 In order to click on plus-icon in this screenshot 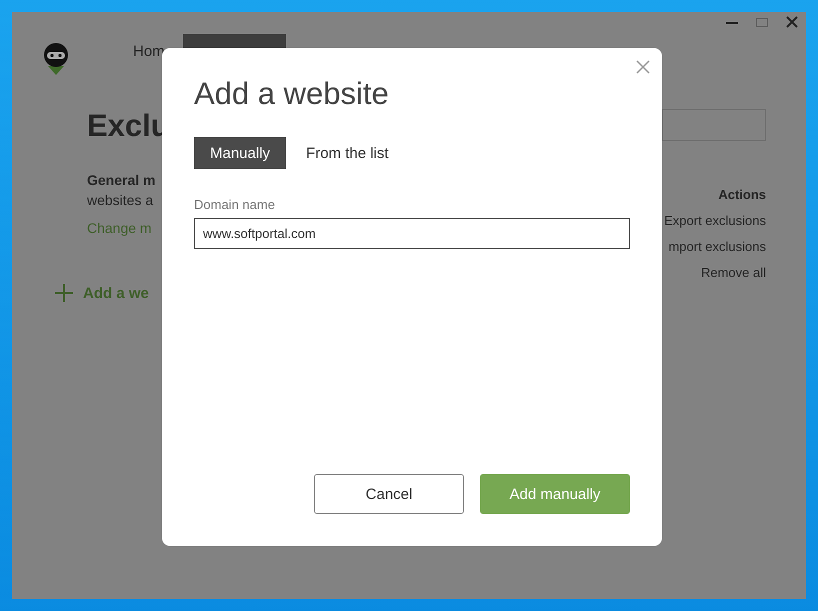, I will do `click(64, 293)`.